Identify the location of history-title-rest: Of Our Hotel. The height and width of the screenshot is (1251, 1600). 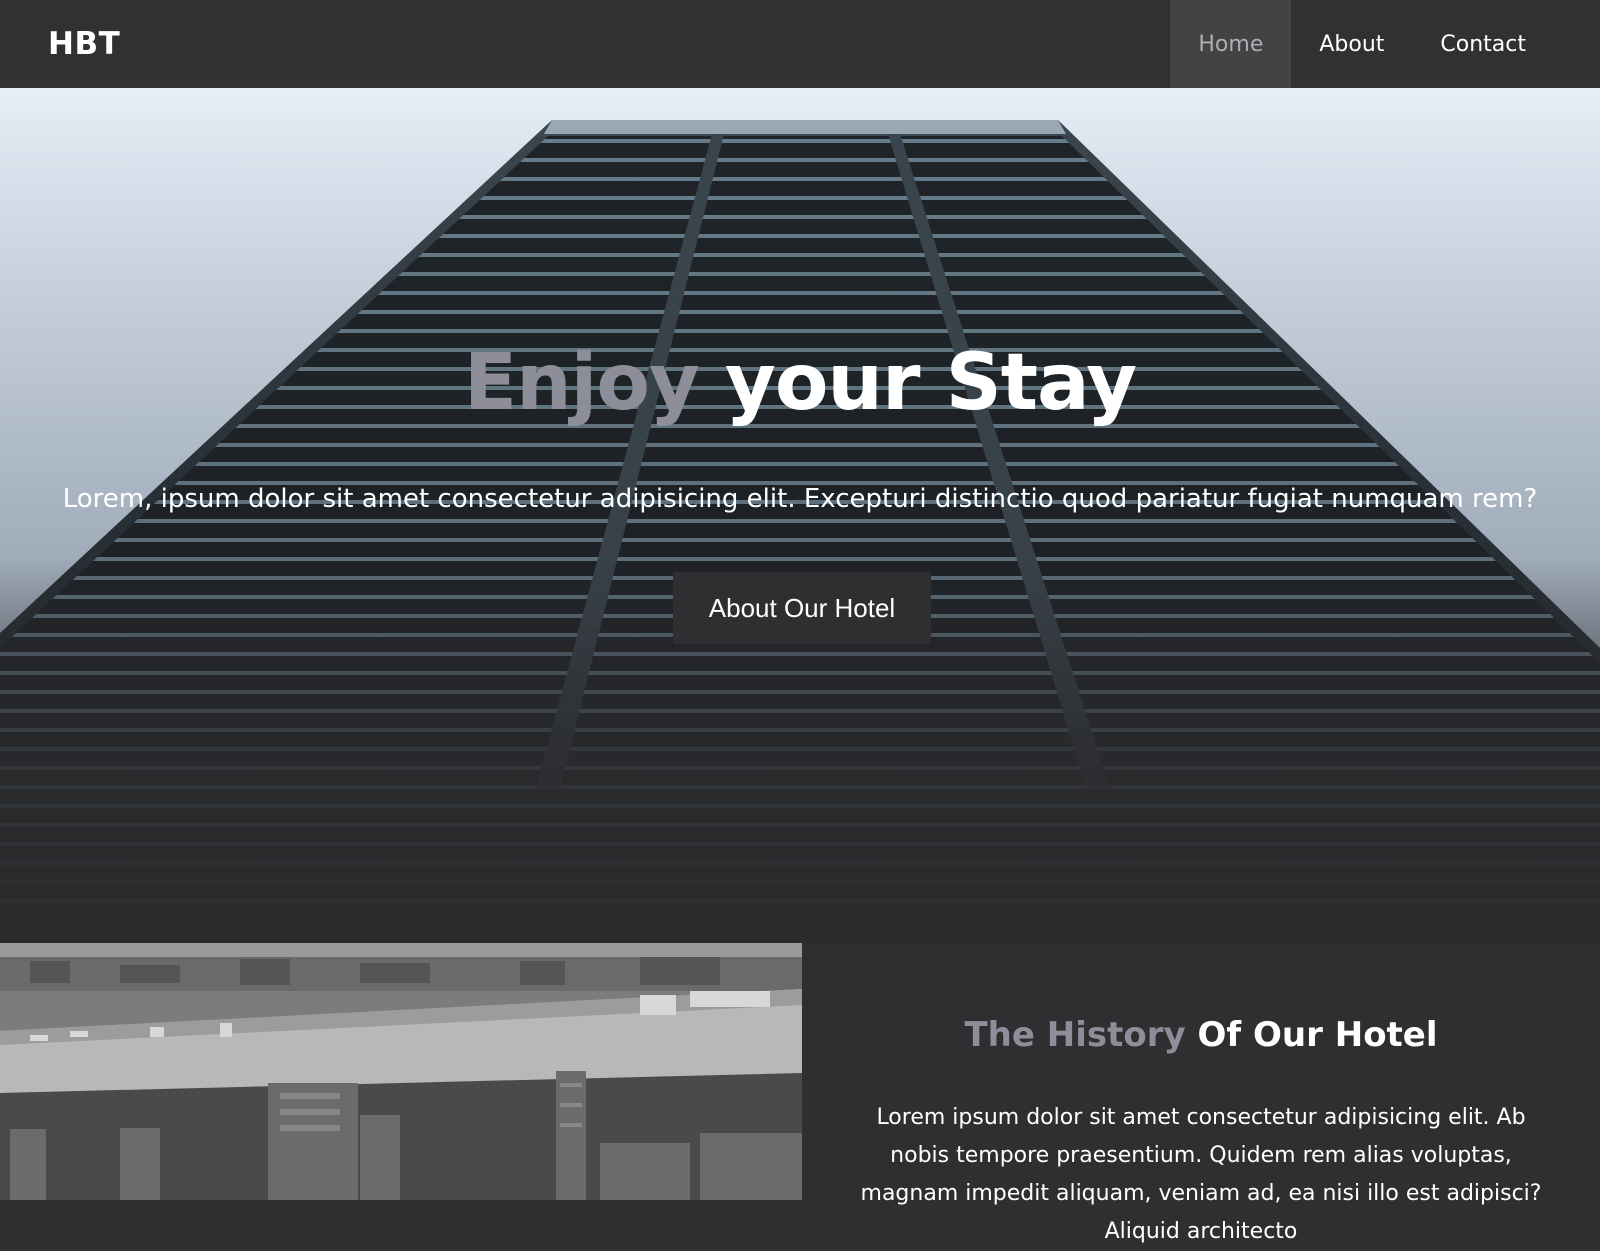
(1311, 1035).